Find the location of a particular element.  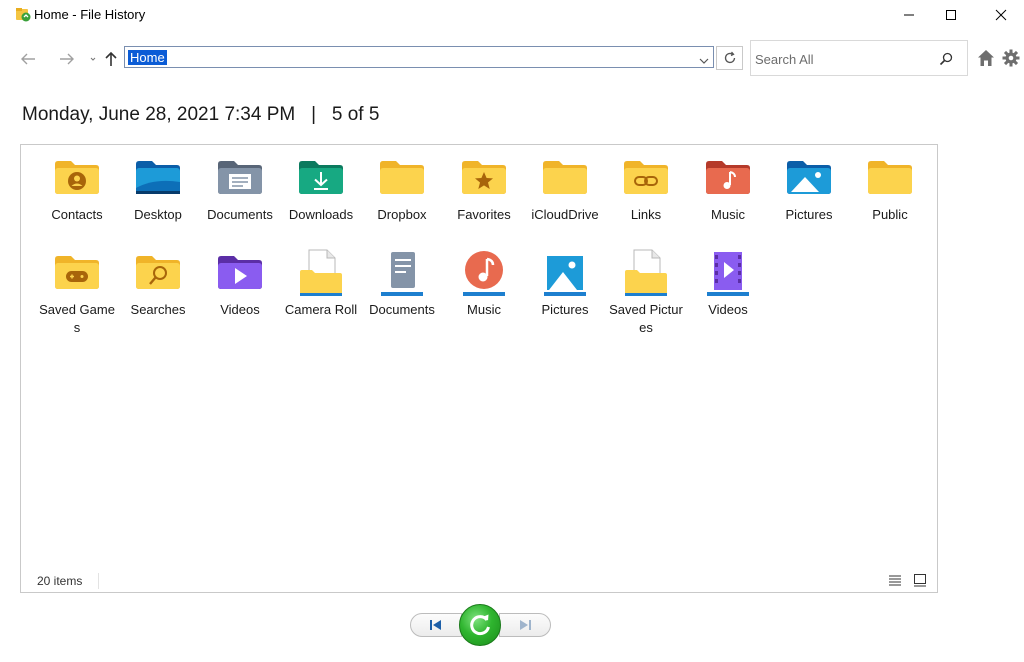

item-music: Music is located at coordinates (728, 191).